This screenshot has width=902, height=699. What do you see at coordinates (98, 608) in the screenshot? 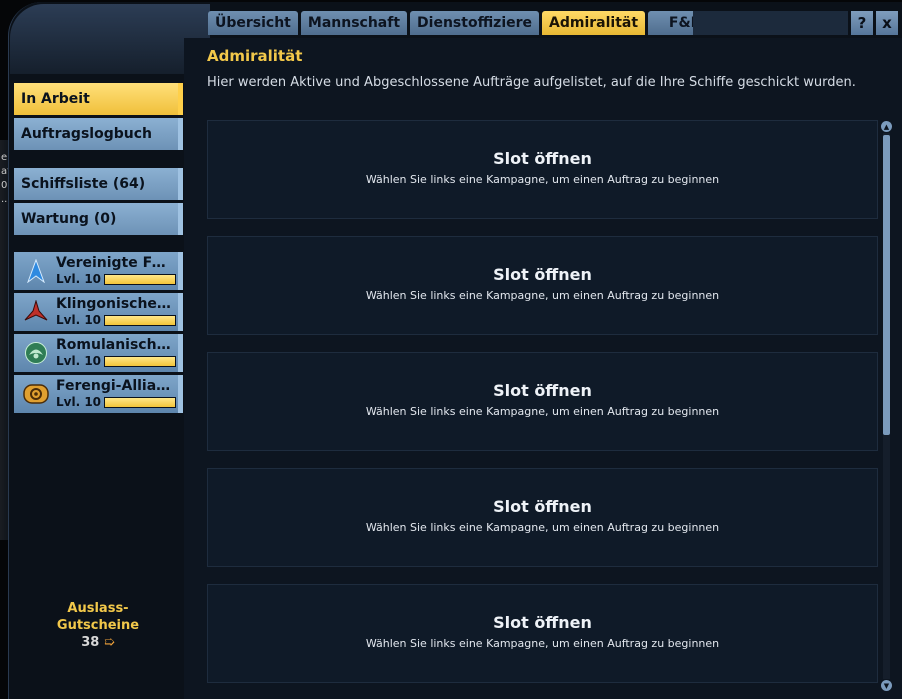
I see `voucher-label: Auslass-` at bounding box center [98, 608].